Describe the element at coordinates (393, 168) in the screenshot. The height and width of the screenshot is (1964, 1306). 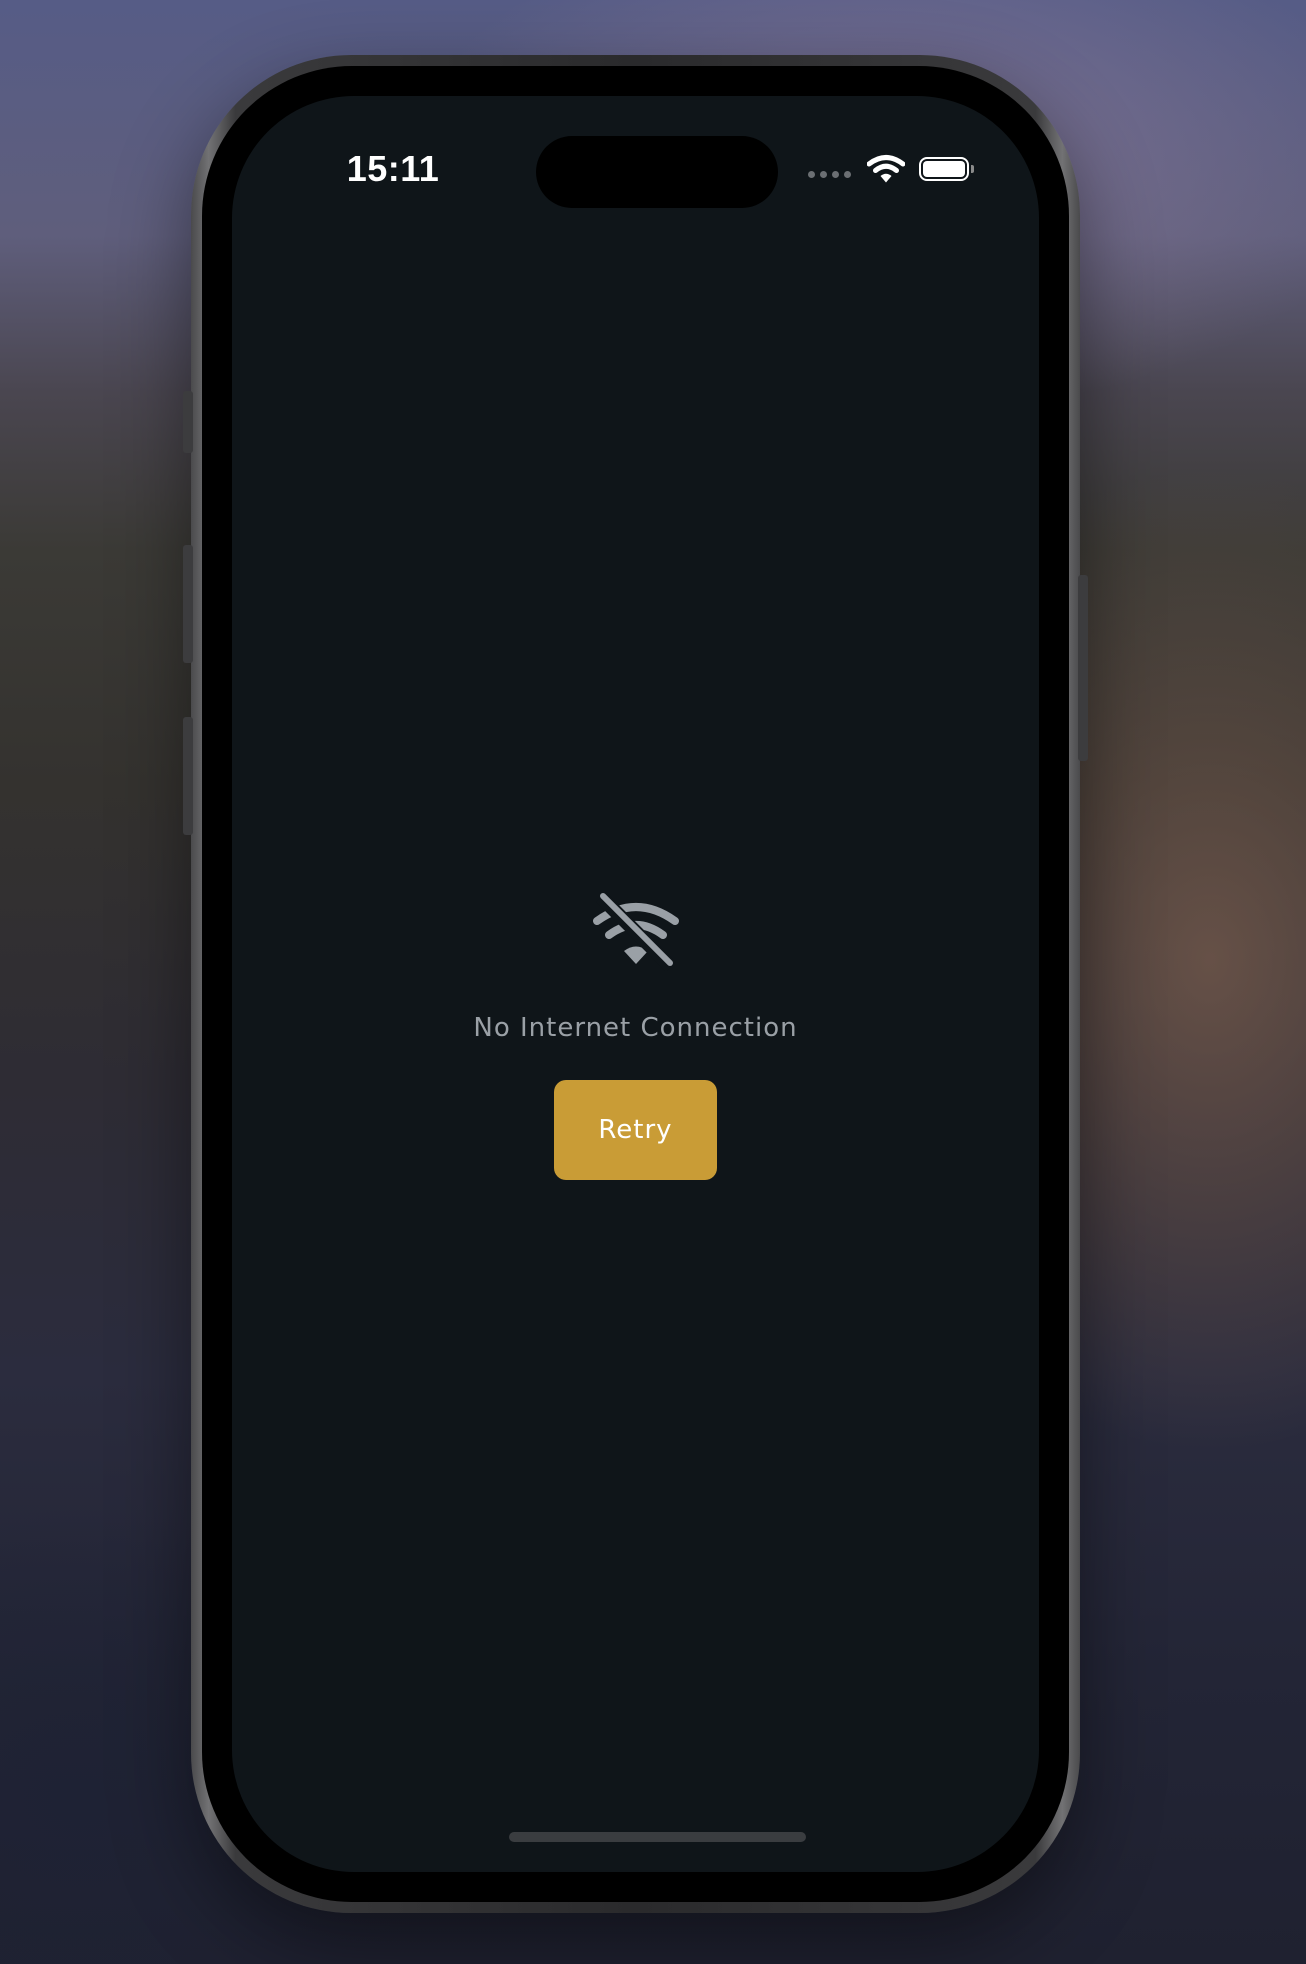
I see `status-time: 15:11` at that location.